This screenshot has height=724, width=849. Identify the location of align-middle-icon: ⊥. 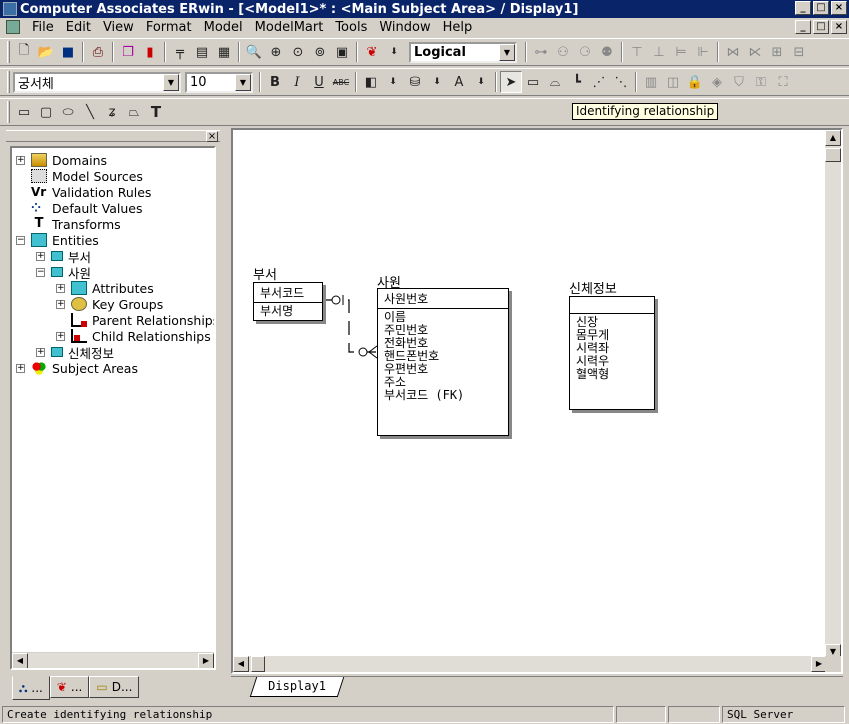
(659, 52).